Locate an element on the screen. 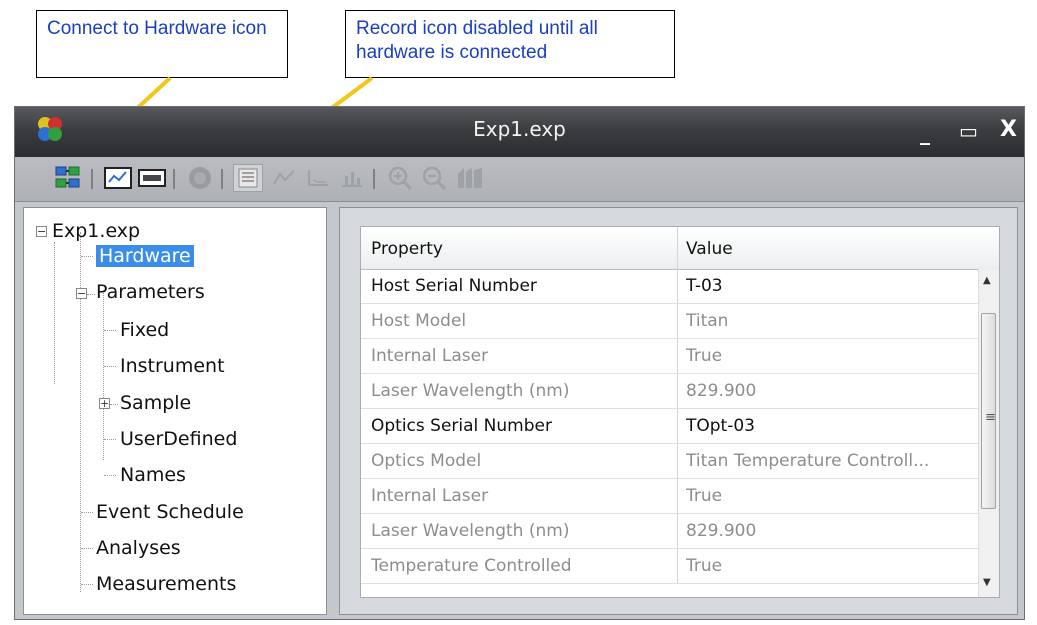 This screenshot has width=1037, height=625. export-icon is located at coordinates (470, 178).